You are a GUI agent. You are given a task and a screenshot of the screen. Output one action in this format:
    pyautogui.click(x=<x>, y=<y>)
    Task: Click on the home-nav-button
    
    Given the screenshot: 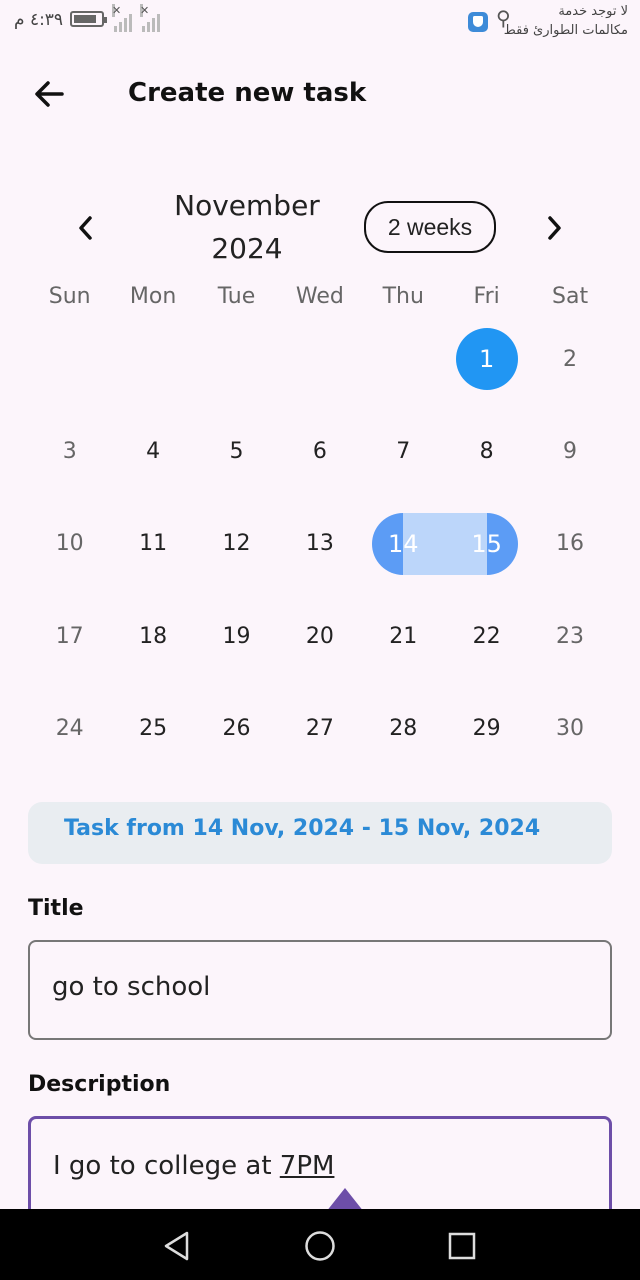 What is the action you would take?
    pyautogui.click(x=320, y=1246)
    